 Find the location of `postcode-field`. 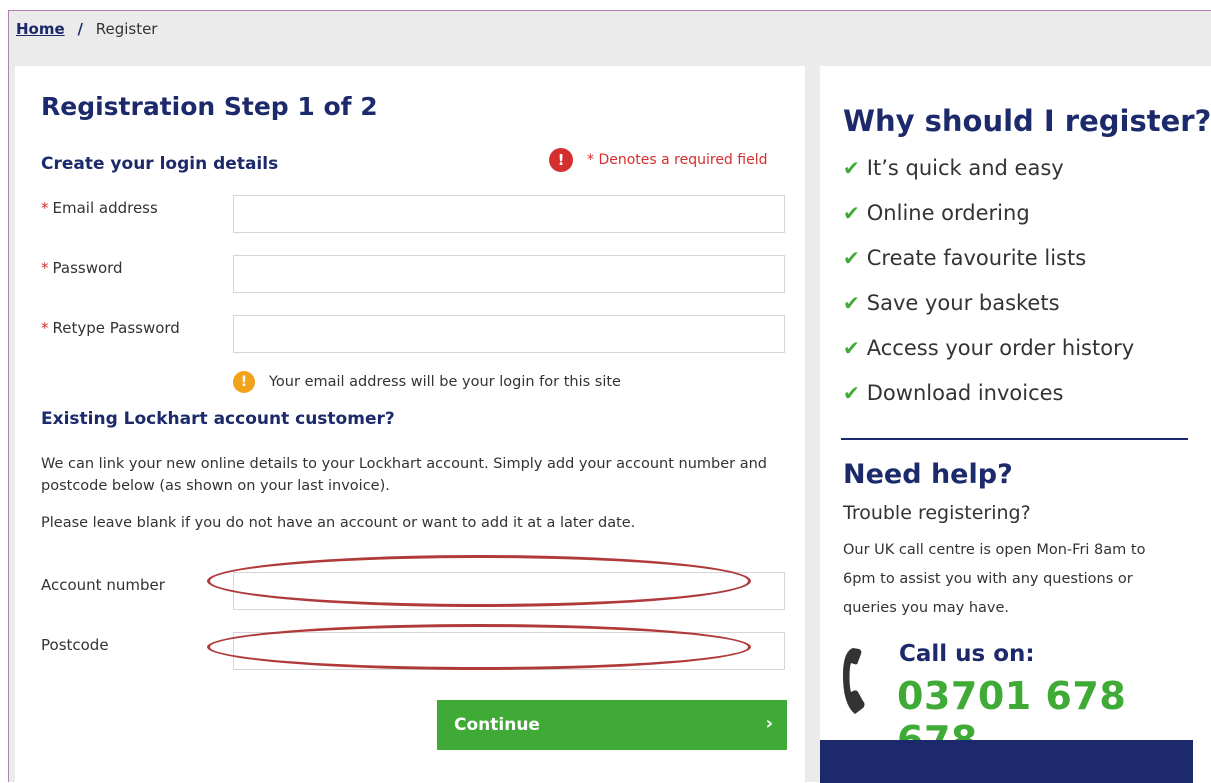

postcode-field is located at coordinates (509, 651).